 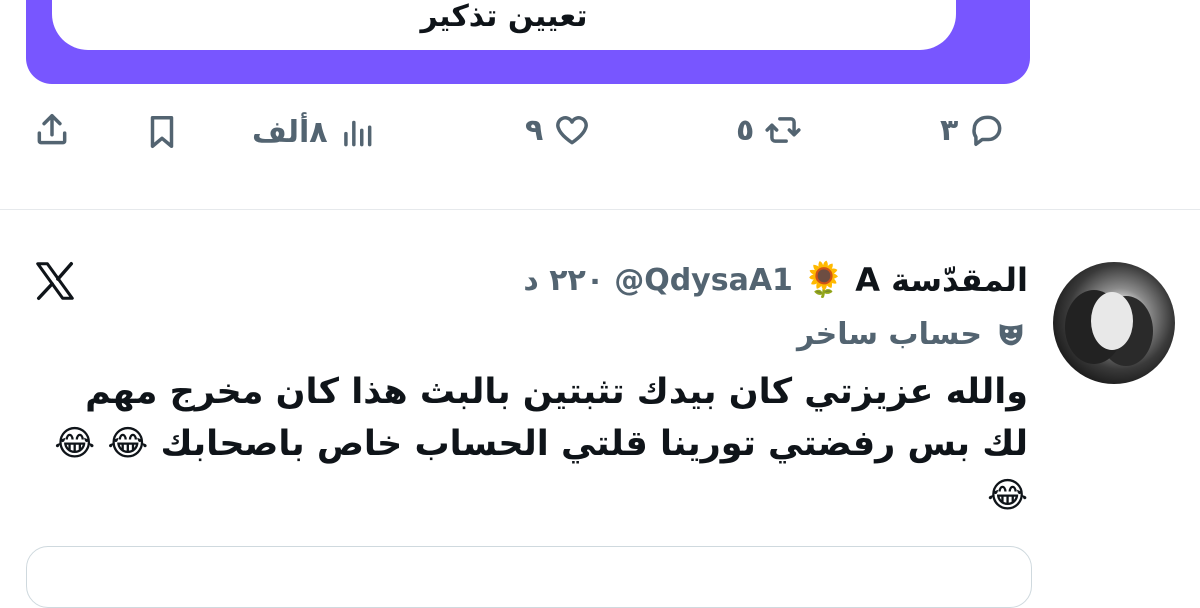 I want to click on reply-button: ٣, so click(x=973, y=130).